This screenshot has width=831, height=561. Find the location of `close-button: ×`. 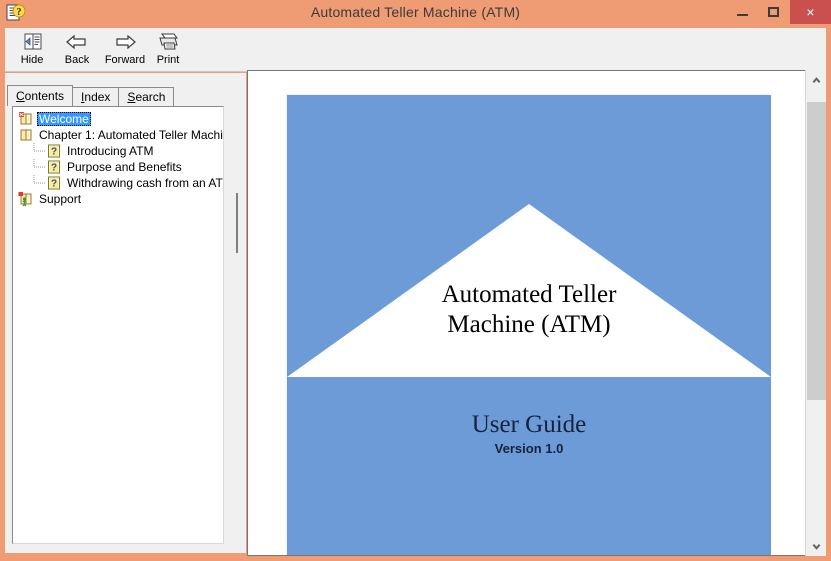

close-button: × is located at coordinates (810, 12).